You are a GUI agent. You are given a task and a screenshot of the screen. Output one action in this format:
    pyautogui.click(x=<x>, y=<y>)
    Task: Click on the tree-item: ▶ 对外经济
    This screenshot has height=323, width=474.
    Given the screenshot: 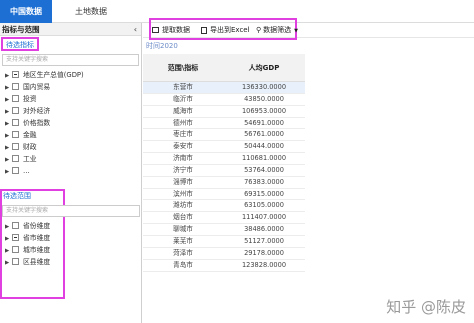 What is the action you would take?
    pyautogui.click(x=70, y=111)
    